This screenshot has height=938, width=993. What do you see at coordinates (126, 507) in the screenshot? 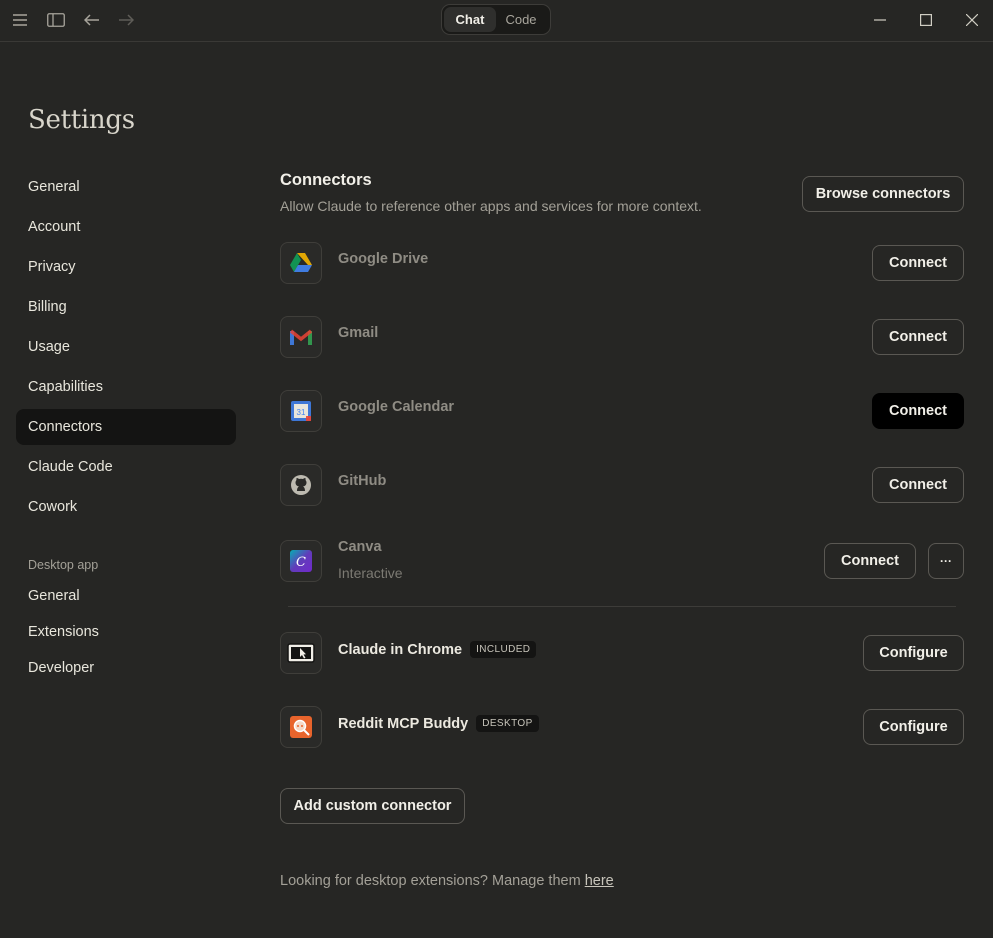
I see `sidebar-item-cowork: Cowork` at bounding box center [126, 507].